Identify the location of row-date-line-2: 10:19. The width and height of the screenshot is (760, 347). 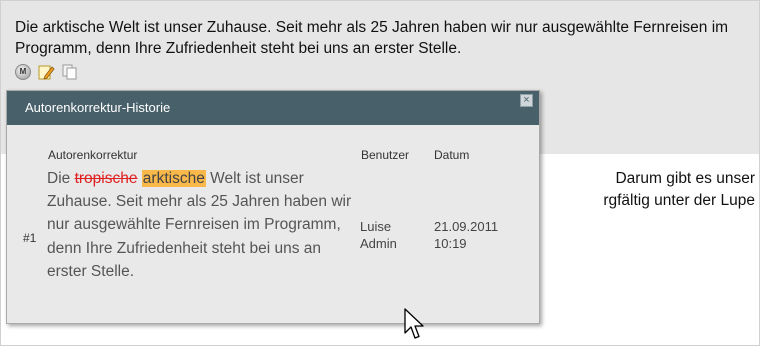
(450, 243).